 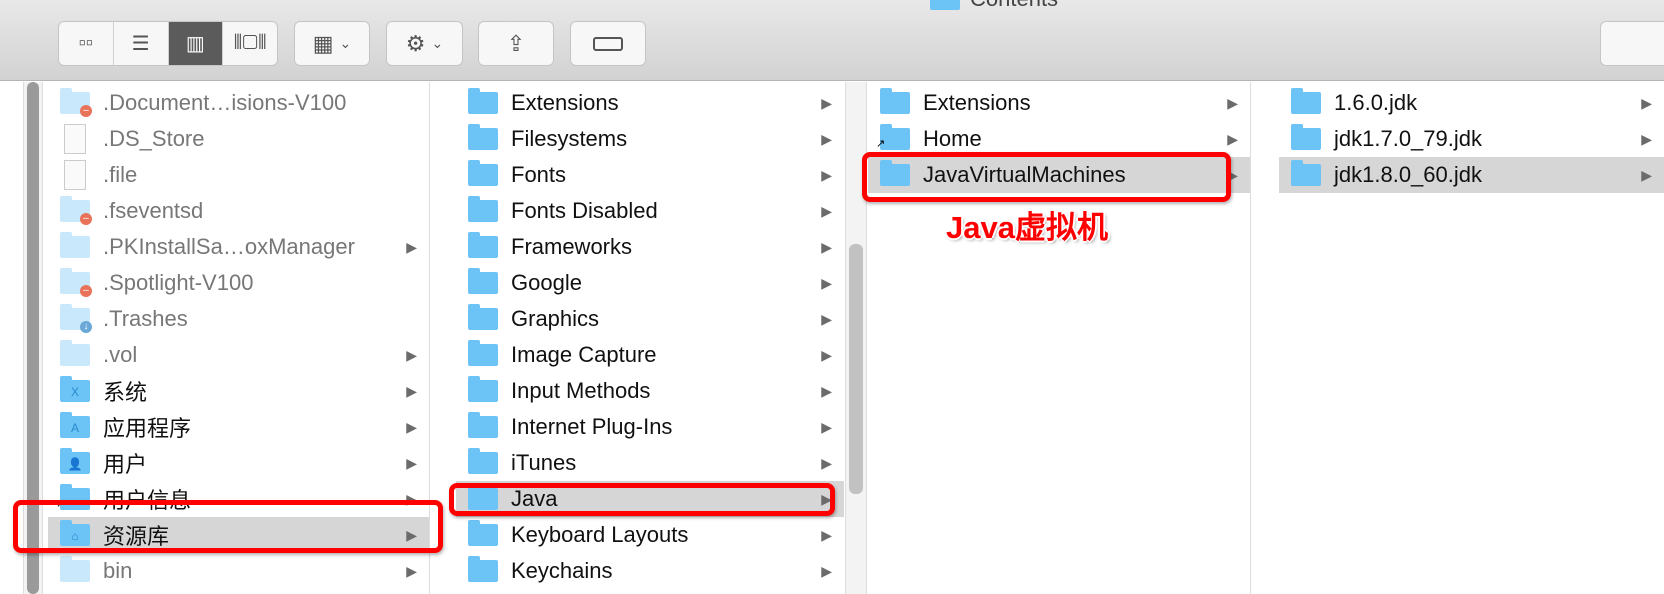 I want to click on item-label: Home, so click(x=952, y=138).